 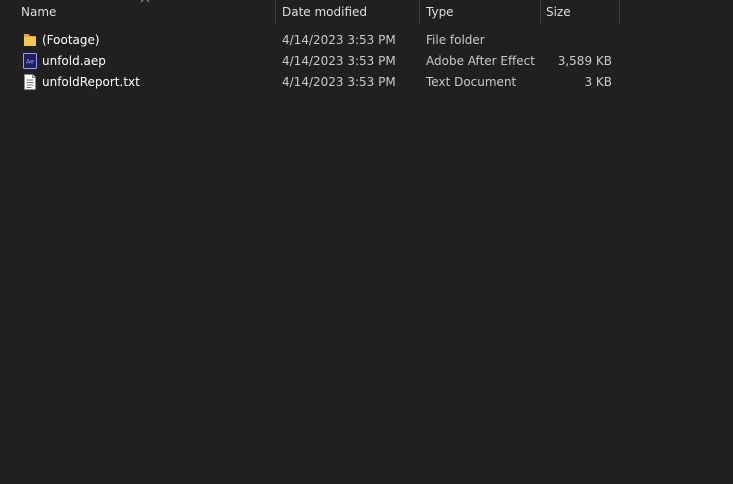 I want to click on file-name: (Footage), so click(x=71, y=40).